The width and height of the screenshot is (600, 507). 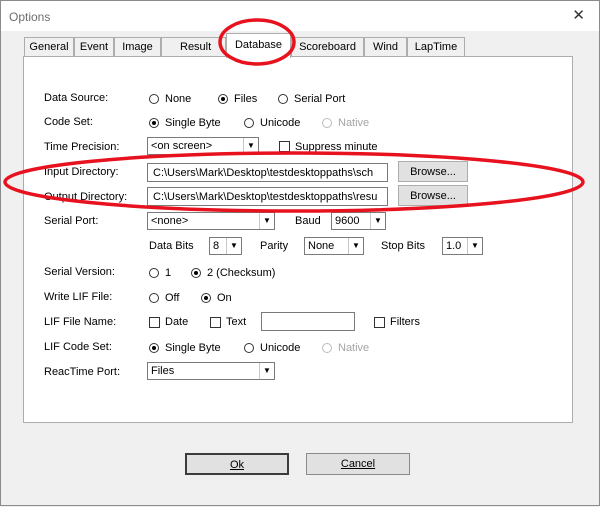 I want to click on lif-text-input, so click(x=308, y=321).